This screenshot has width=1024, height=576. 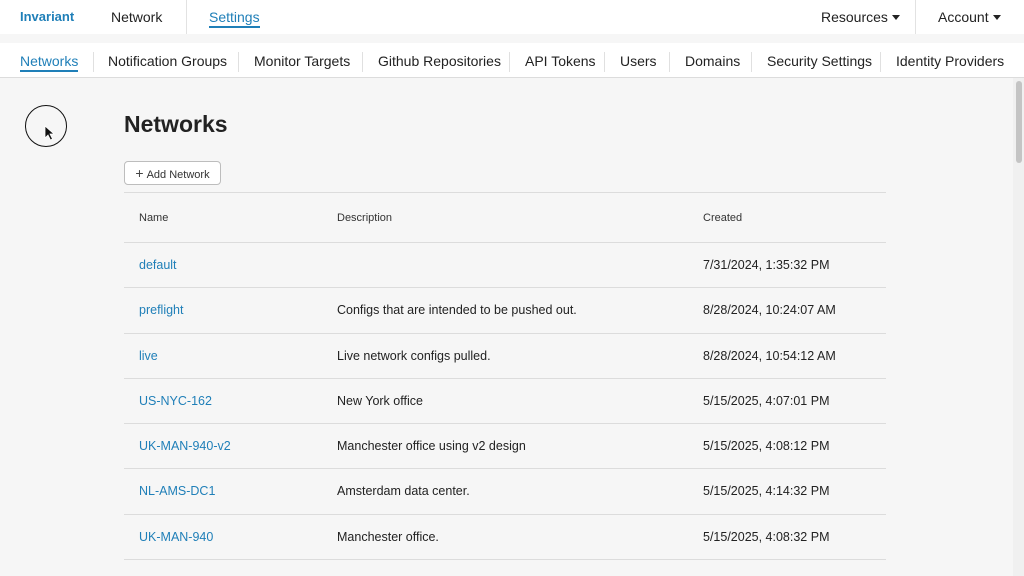 I want to click on nav-network: Network, so click(x=136, y=17).